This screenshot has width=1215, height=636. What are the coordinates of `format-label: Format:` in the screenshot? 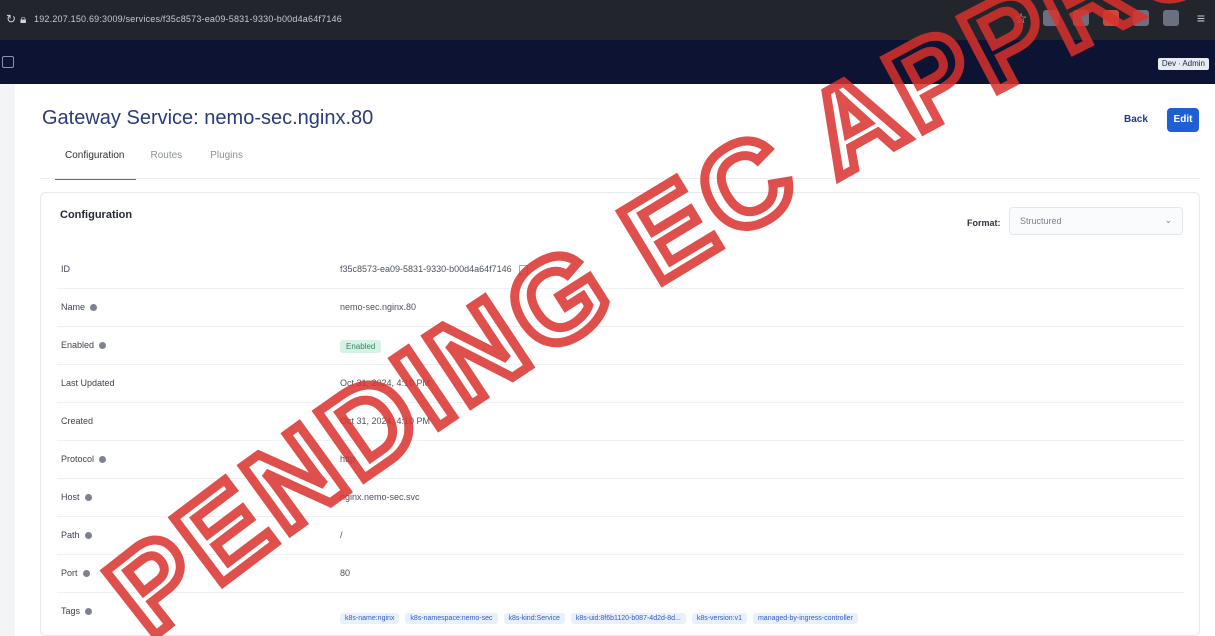 It's located at (984, 223).